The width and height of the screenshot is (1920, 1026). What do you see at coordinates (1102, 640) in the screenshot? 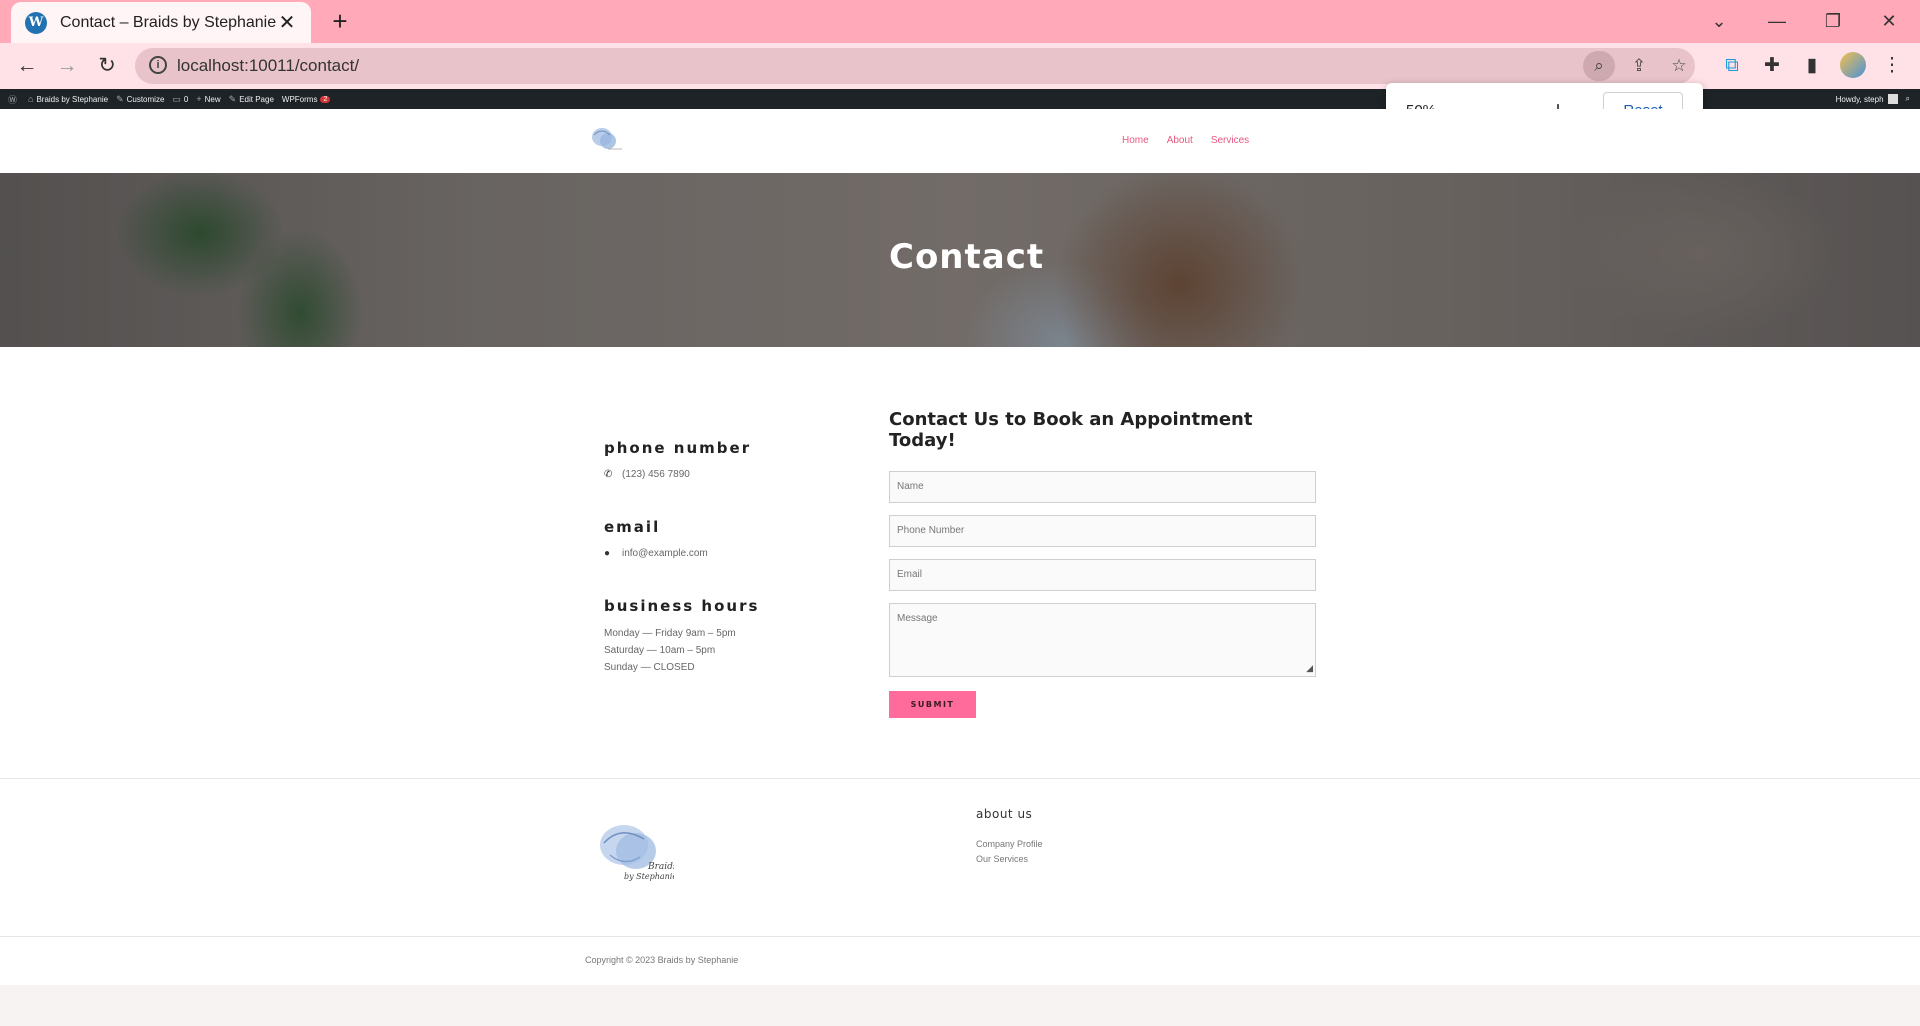
I see `message-field: Message ◢` at bounding box center [1102, 640].